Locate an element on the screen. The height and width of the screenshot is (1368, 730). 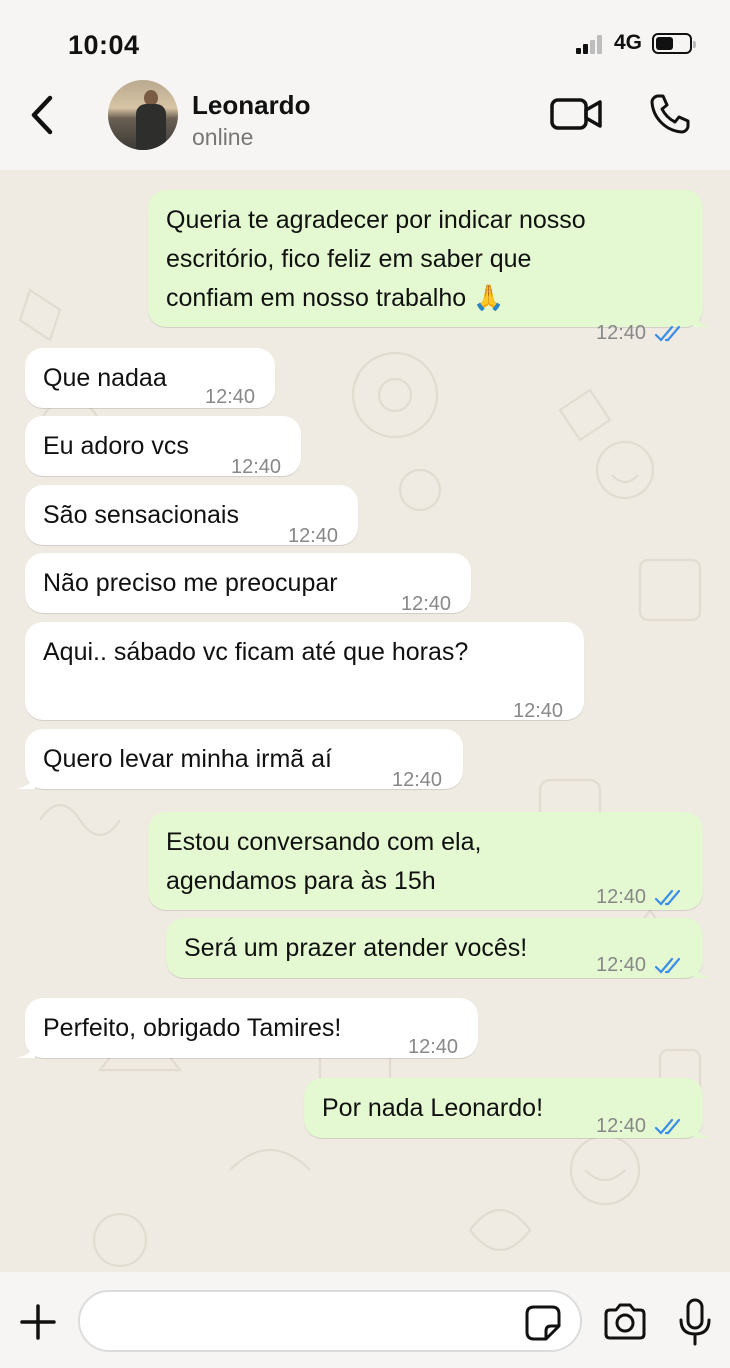
contact-status: online is located at coordinates (223, 137).